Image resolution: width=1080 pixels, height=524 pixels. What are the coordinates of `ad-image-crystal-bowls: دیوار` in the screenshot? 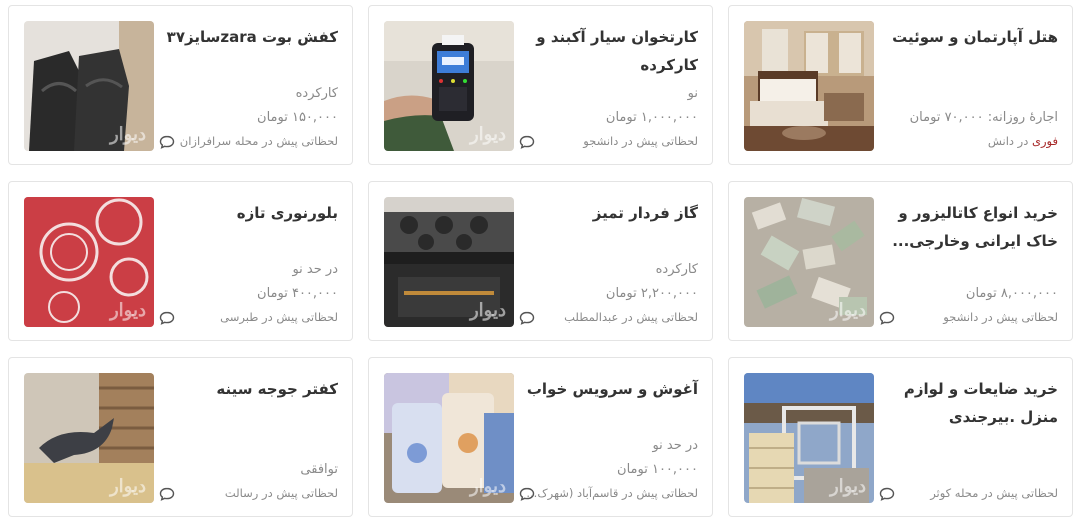 It's located at (89, 262).